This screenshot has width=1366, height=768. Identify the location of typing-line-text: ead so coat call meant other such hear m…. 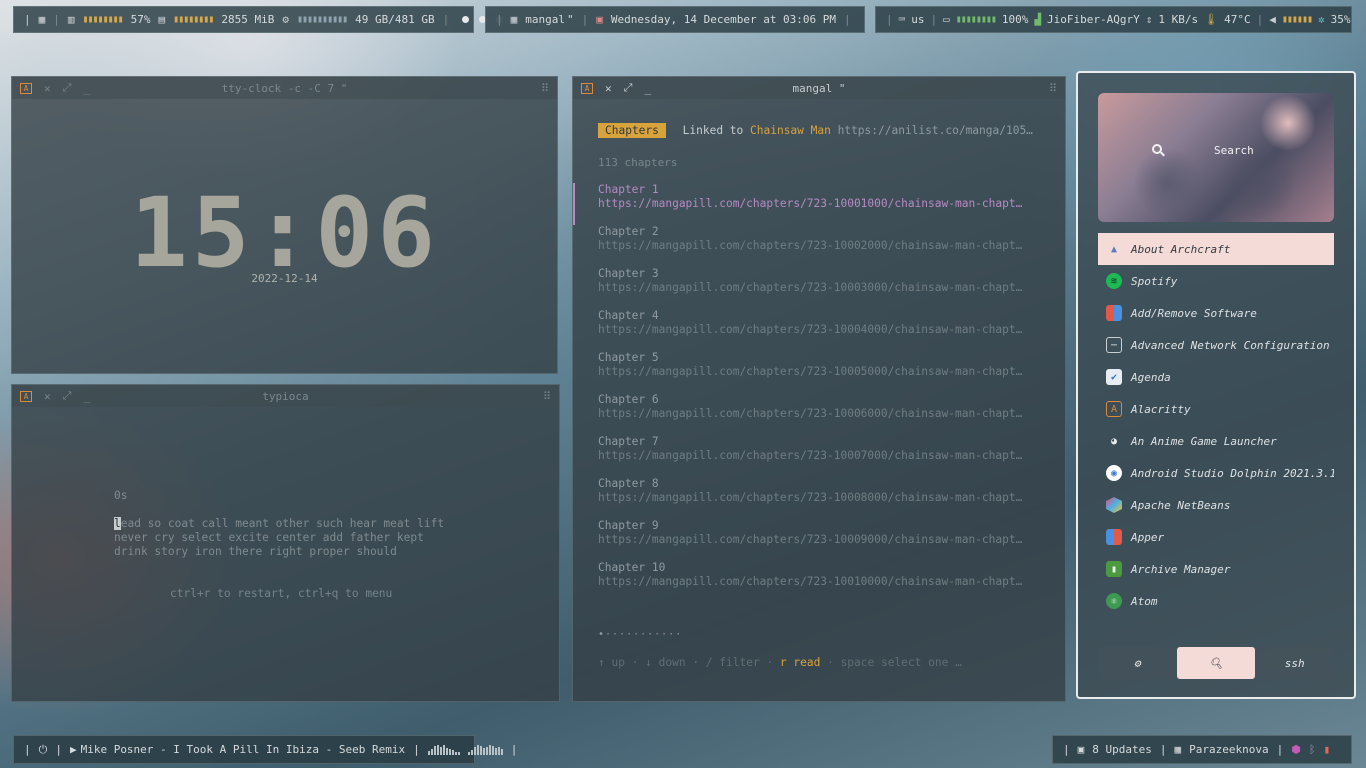
(282, 523).